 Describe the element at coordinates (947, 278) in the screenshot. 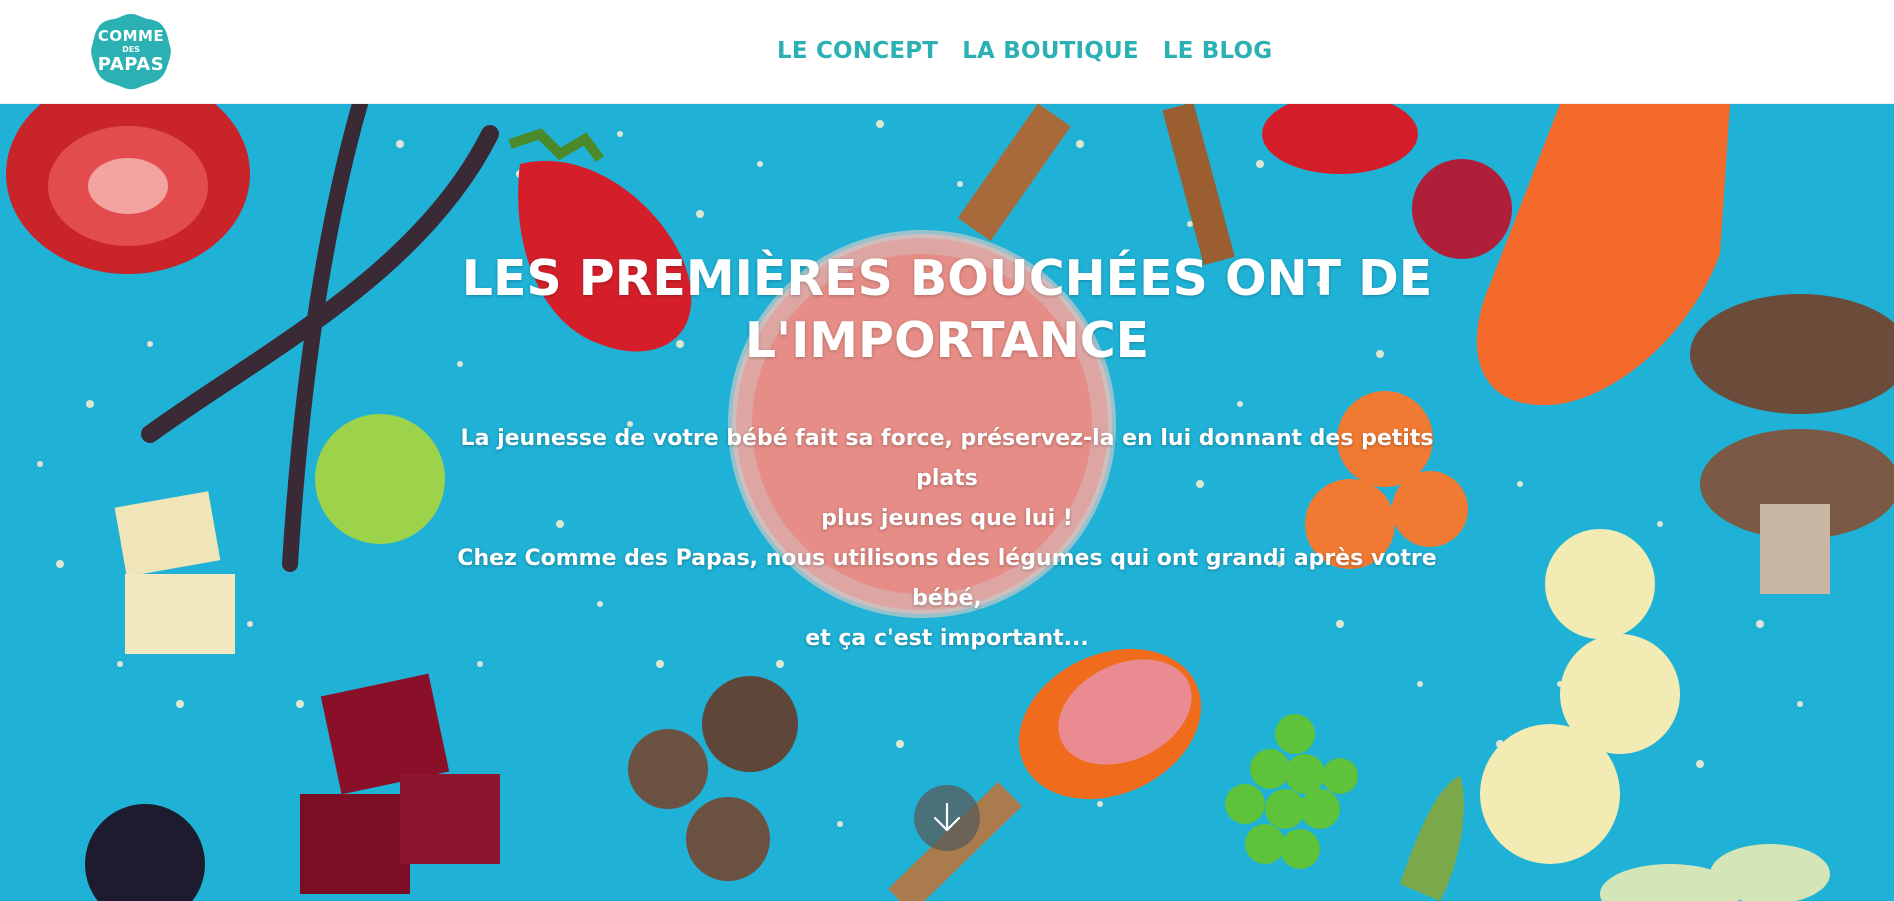

I see `hero-title-line1: LES PREMIÈRES BOUCHÉES ONT DE` at that location.